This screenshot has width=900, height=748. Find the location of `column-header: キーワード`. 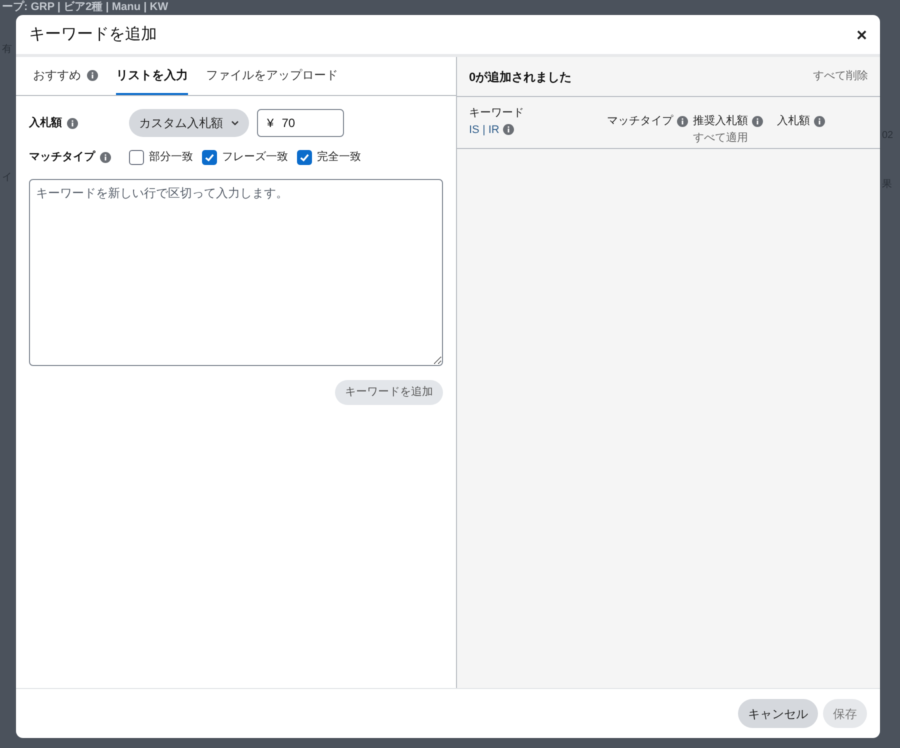

column-header: キーワード is located at coordinates (496, 113).